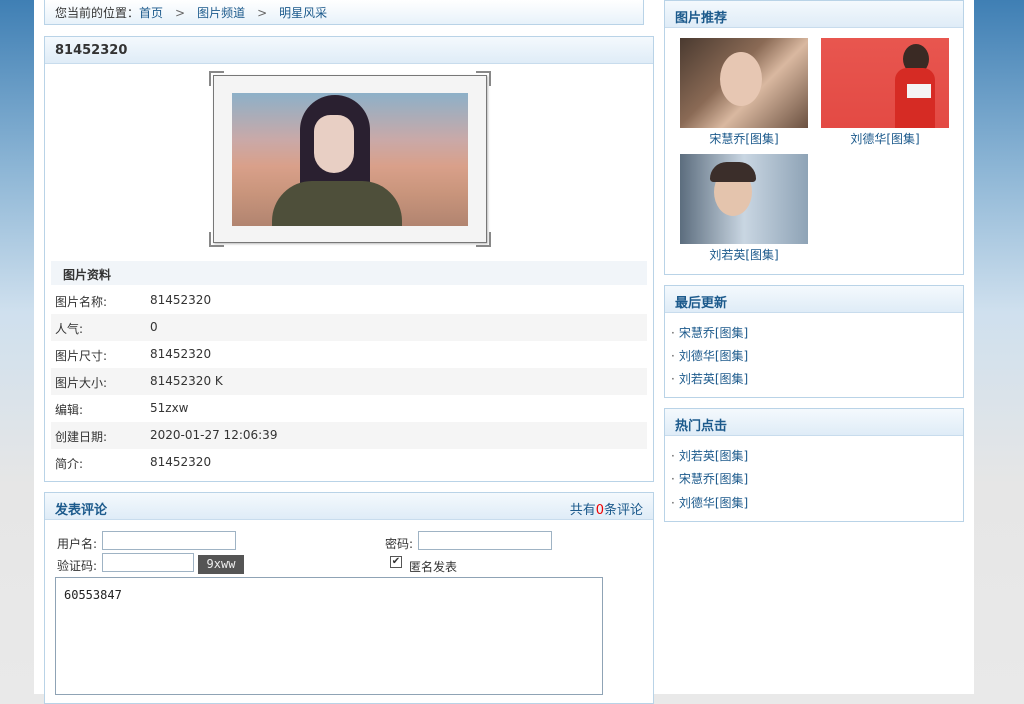 Image resolution: width=1024 pixels, height=704 pixels. I want to click on latest-link: 宋慧乔[图集], so click(713, 333).